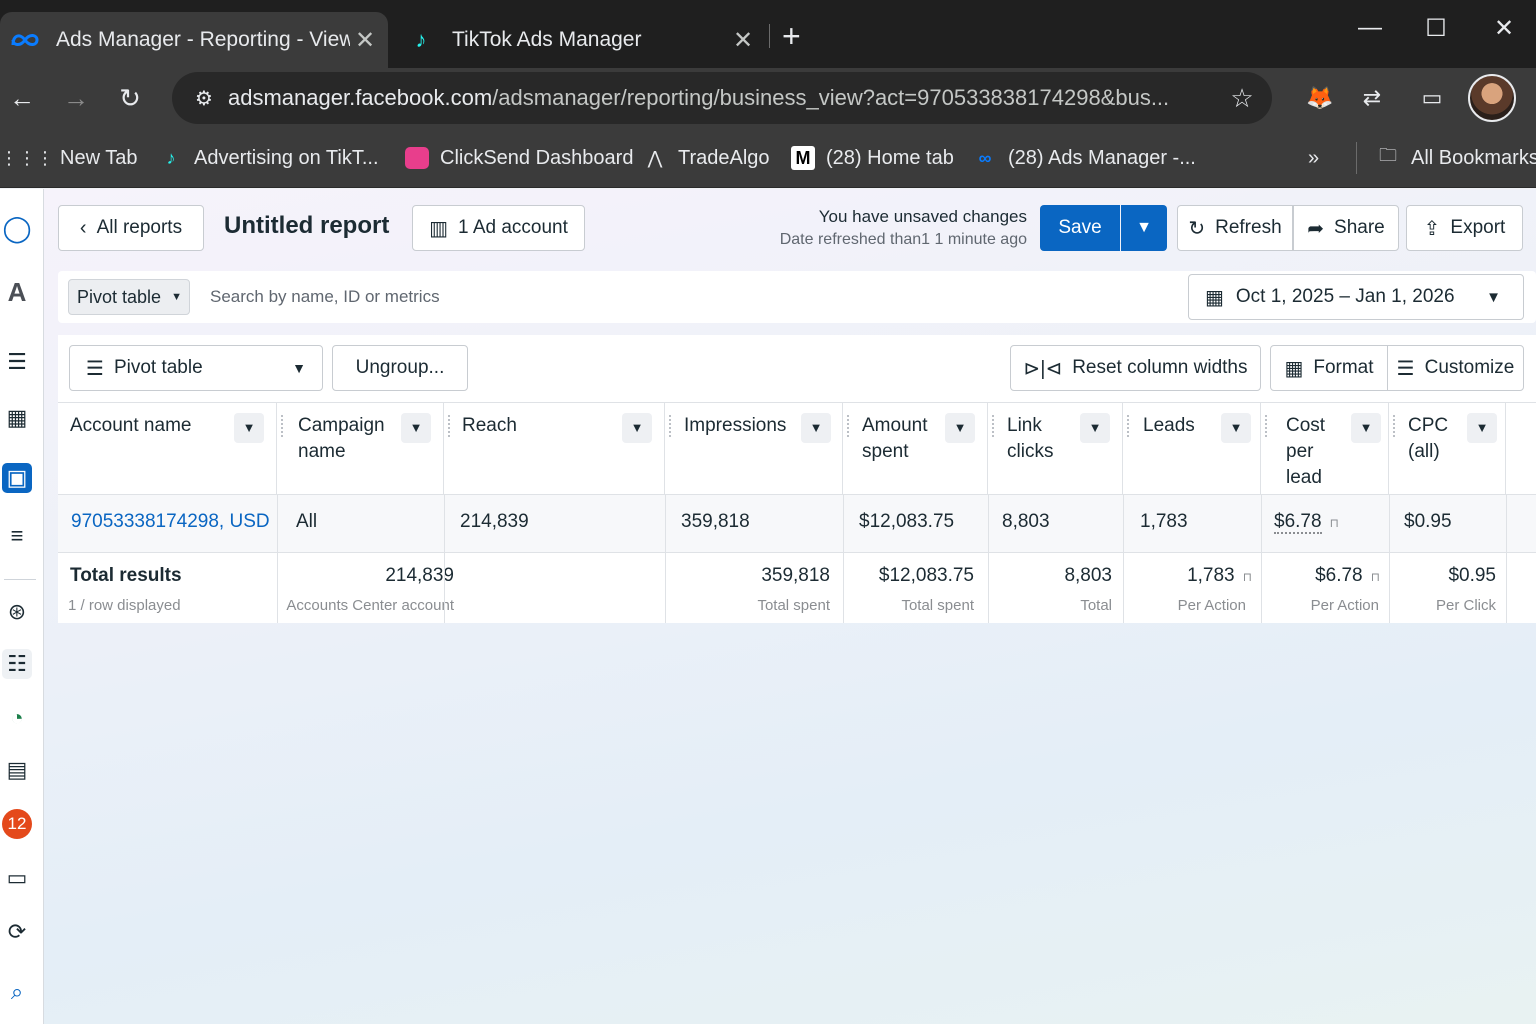  Describe the element at coordinates (498, 228) in the screenshot. I see `ad-account-selector: ▥ 1 Ad account` at that location.